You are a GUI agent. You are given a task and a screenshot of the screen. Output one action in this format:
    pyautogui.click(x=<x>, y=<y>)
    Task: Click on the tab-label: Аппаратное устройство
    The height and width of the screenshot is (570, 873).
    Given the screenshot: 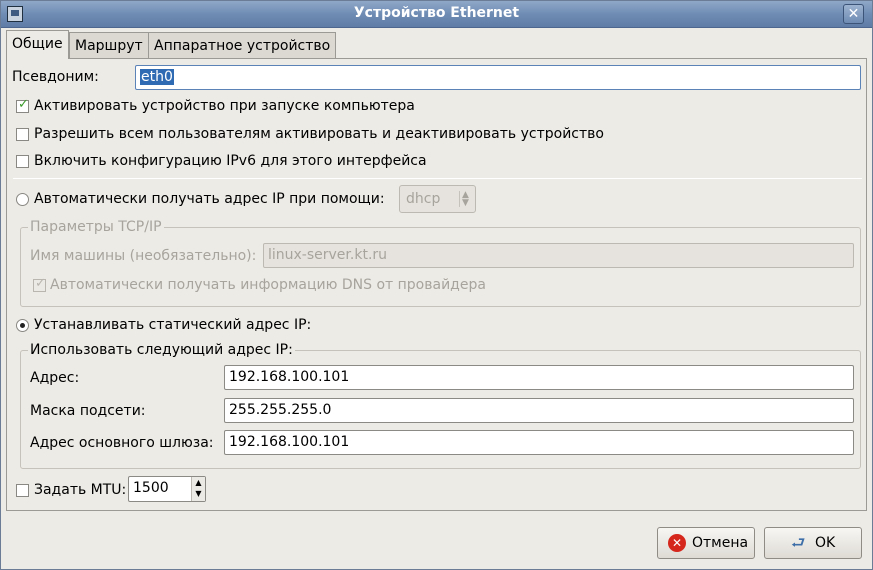 What is the action you would take?
    pyautogui.click(x=242, y=46)
    